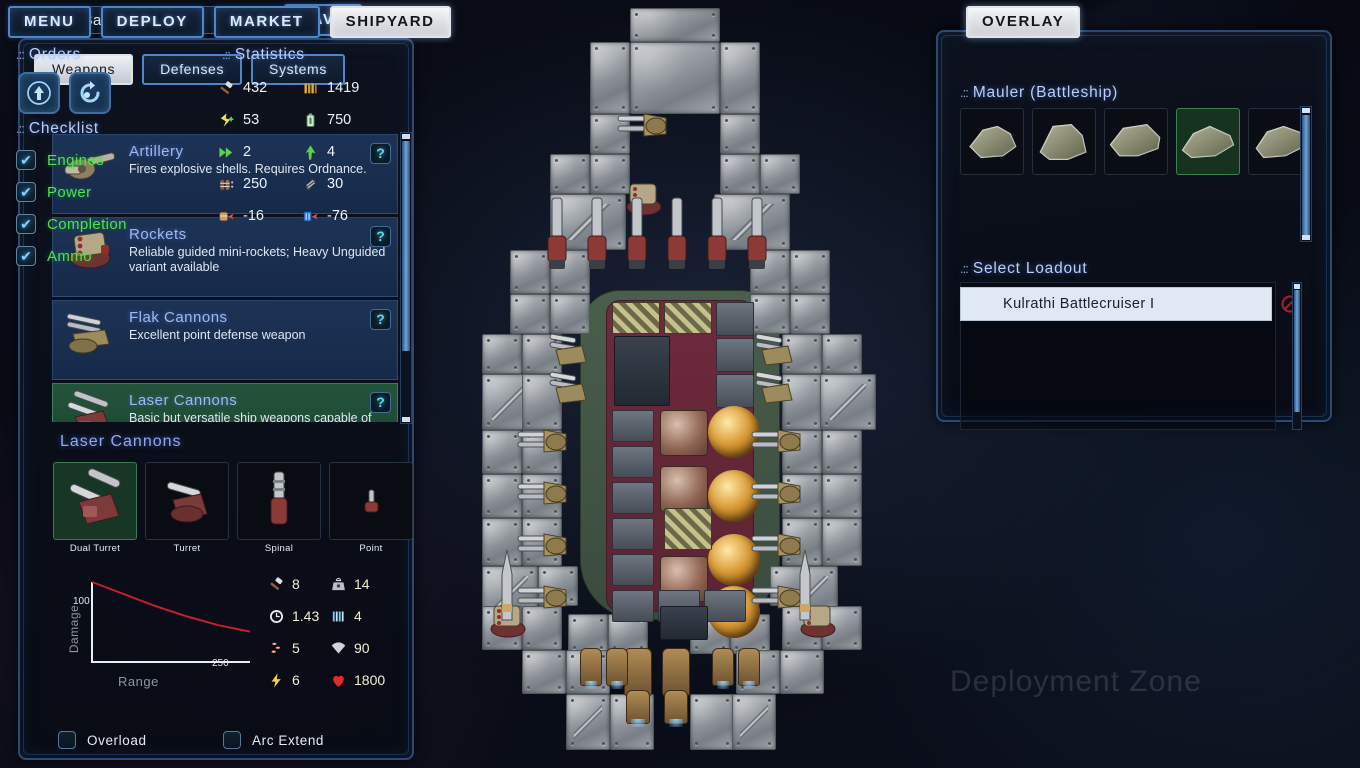 The image size is (1360, 768). I want to click on loadout-list-item: Kulrathi Battlecruiser I, so click(1116, 304).